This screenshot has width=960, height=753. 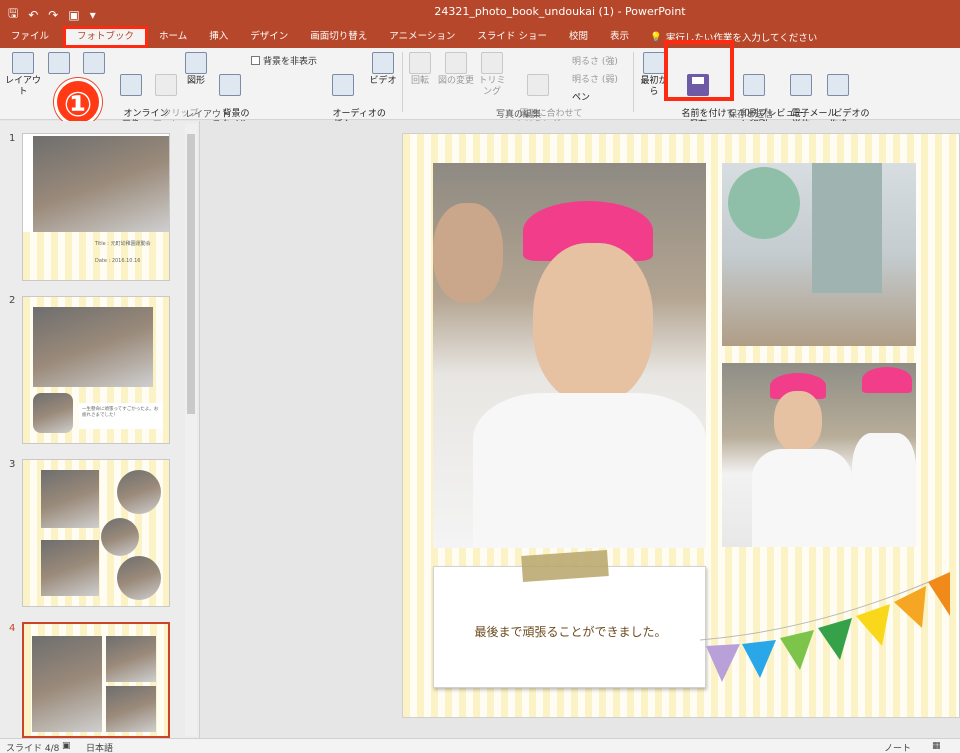 I want to click on bunting-decoration, so click(x=825, y=627).